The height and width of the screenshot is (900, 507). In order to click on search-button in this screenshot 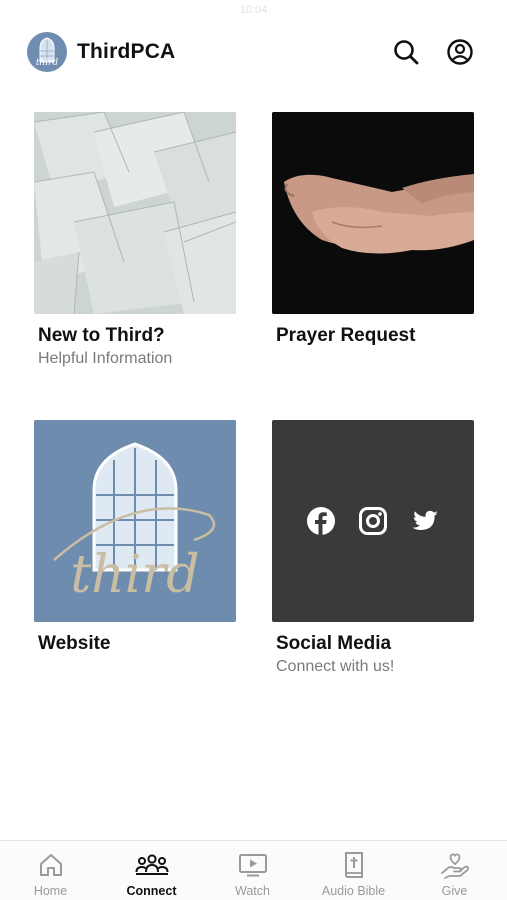, I will do `click(406, 52)`.